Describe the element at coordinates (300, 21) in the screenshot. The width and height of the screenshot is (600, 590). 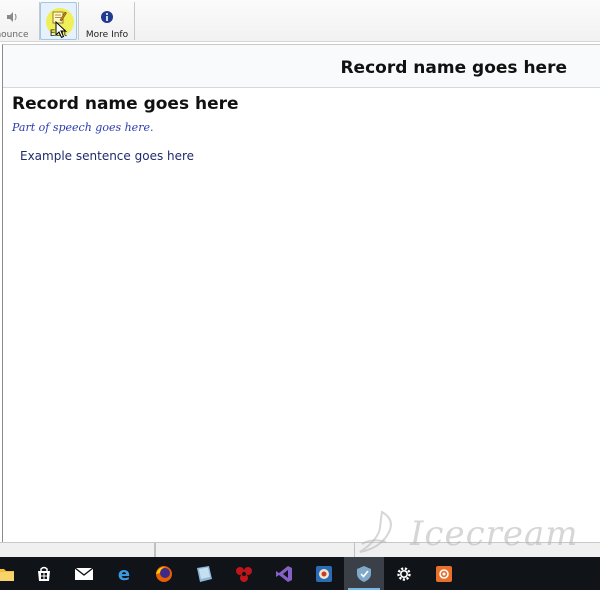
I see `toolbar: nounce Edit More Info` at that location.